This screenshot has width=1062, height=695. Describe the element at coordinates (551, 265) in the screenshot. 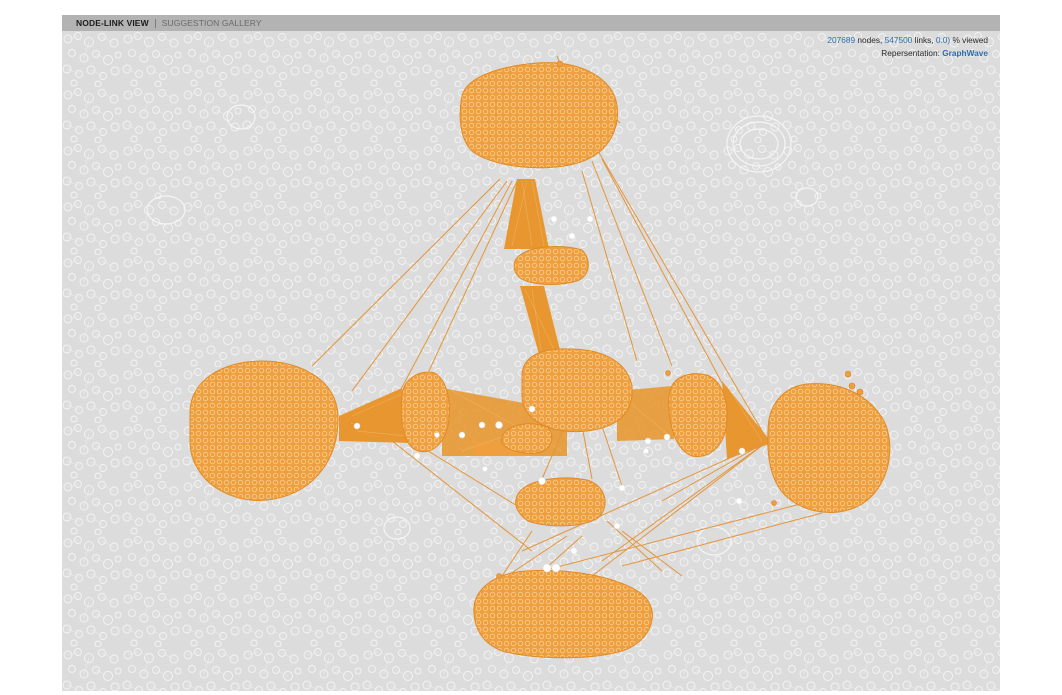

I see `cluster-upper-middle` at that location.